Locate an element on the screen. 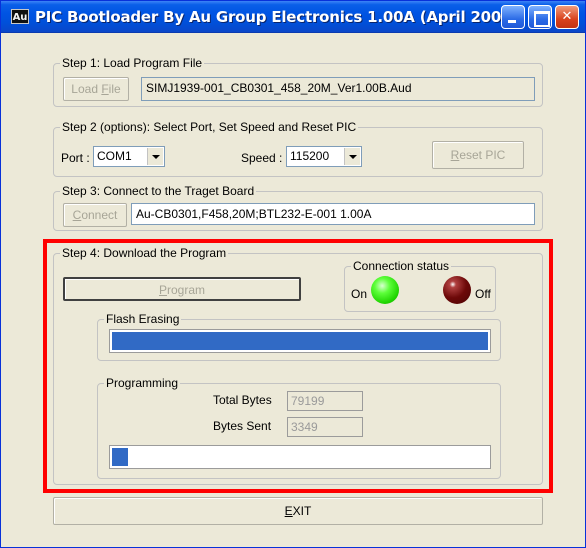 Image resolution: width=586 pixels, height=548 pixels. step1-label: Step 1: Load Program File is located at coordinates (132, 63).